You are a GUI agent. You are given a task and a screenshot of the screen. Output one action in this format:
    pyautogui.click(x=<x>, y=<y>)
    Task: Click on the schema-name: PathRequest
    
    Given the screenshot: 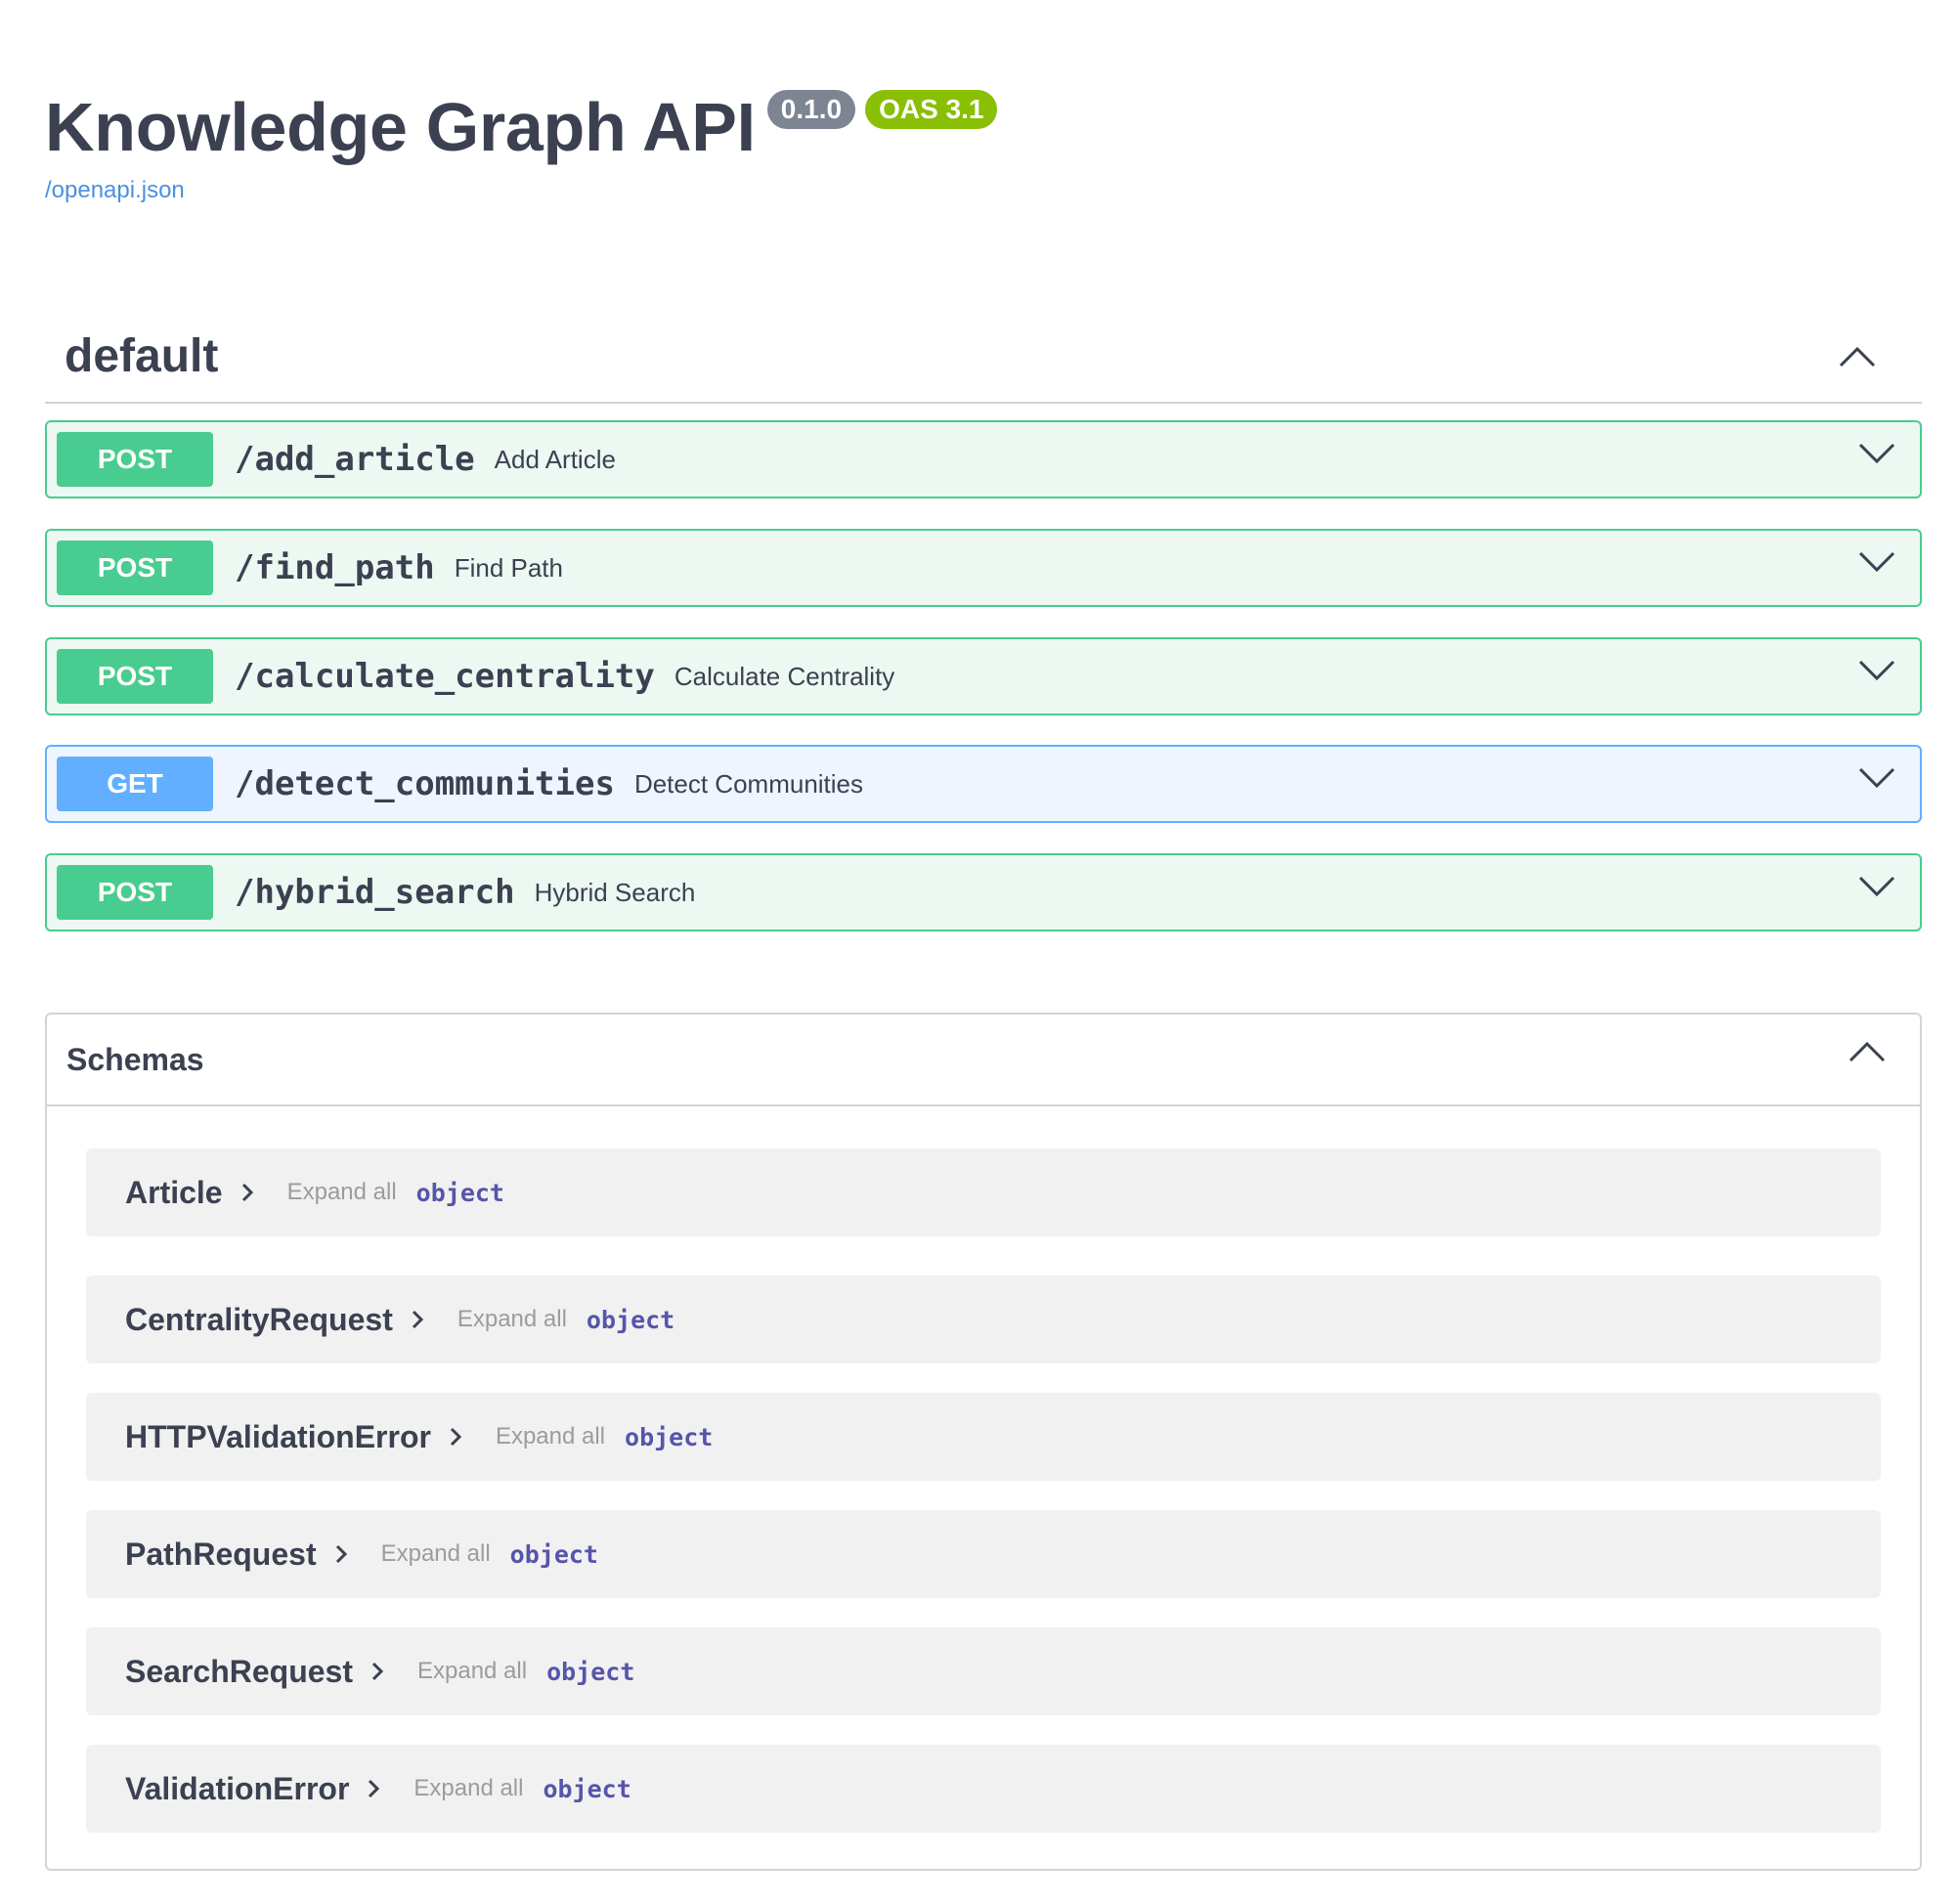 What is the action you would take?
    pyautogui.click(x=221, y=1554)
    